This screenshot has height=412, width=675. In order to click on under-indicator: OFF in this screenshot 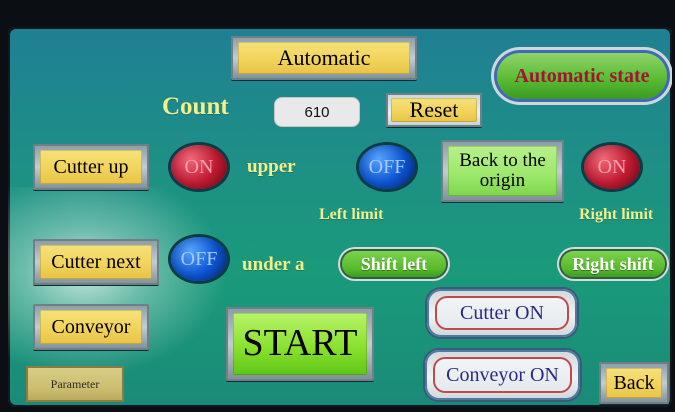, I will do `click(199, 259)`.